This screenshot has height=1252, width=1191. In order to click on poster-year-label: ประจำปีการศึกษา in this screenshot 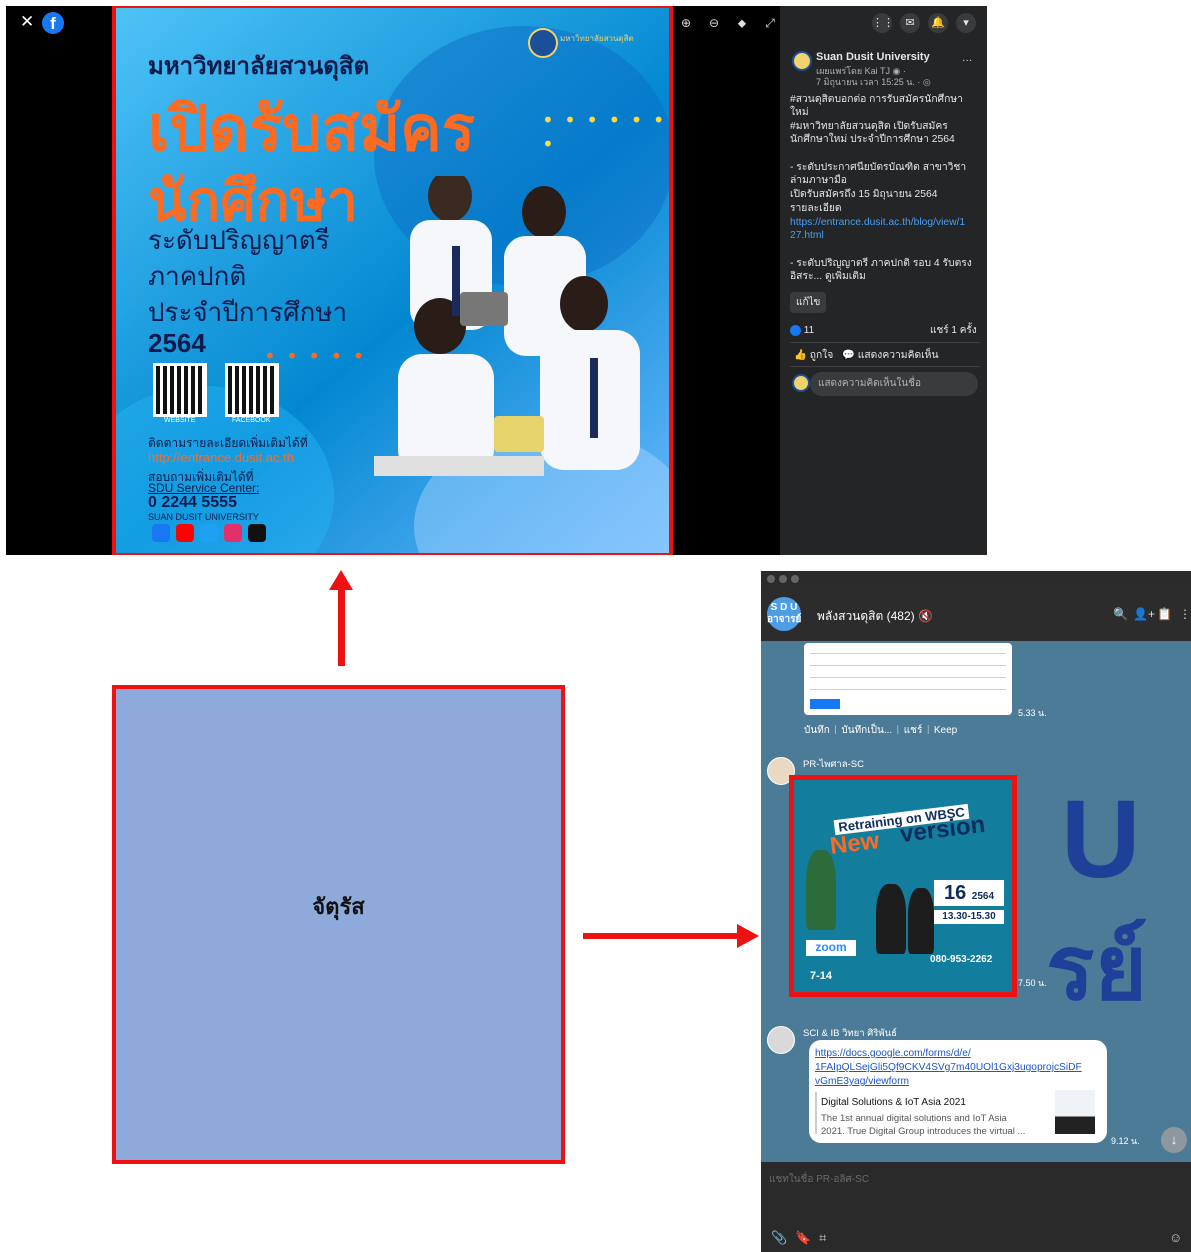, I will do `click(248, 312)`.